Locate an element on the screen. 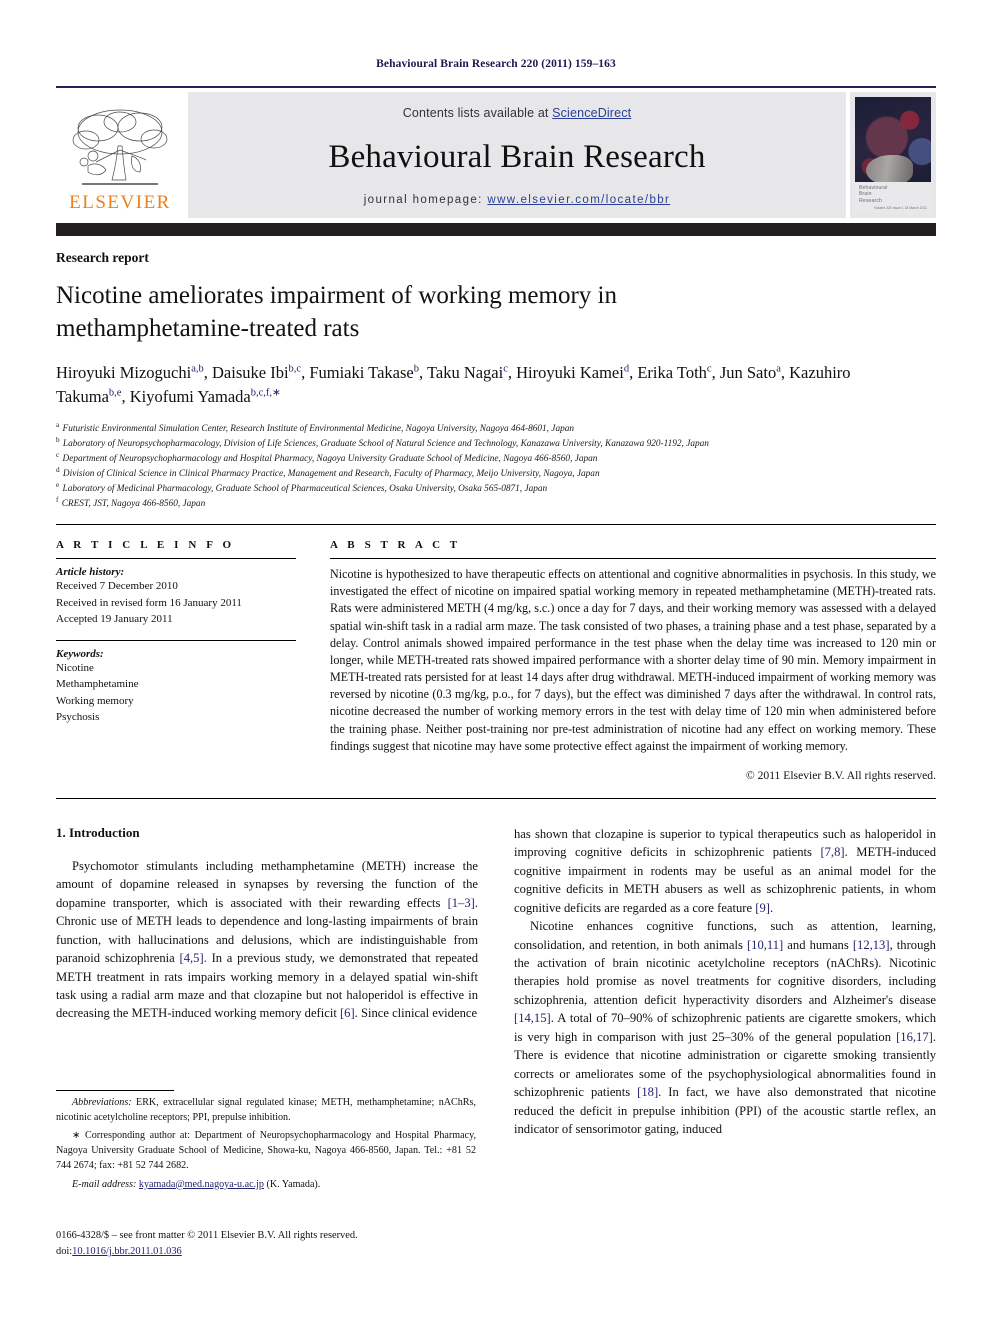  author-name: Daisuke Ibi is located at coordinates (250, 372).